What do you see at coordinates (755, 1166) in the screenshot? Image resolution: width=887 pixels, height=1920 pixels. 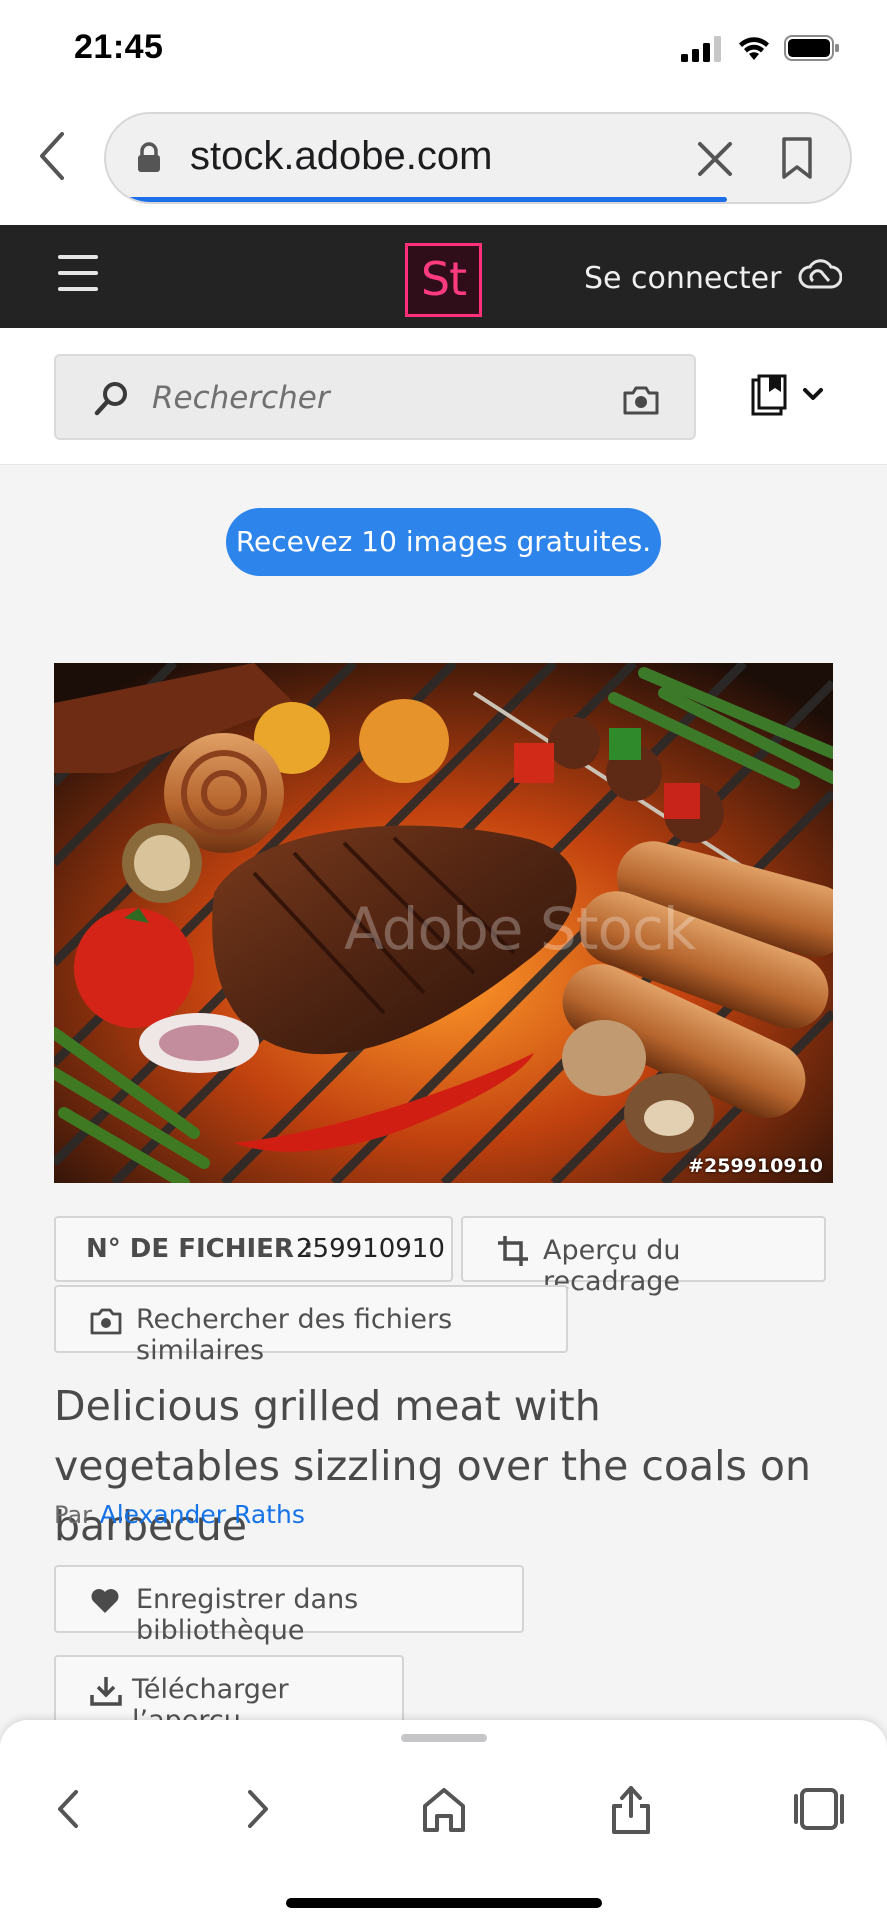 I see `photo-id-overlay: #259910910` at bounding box center [755, 1166].